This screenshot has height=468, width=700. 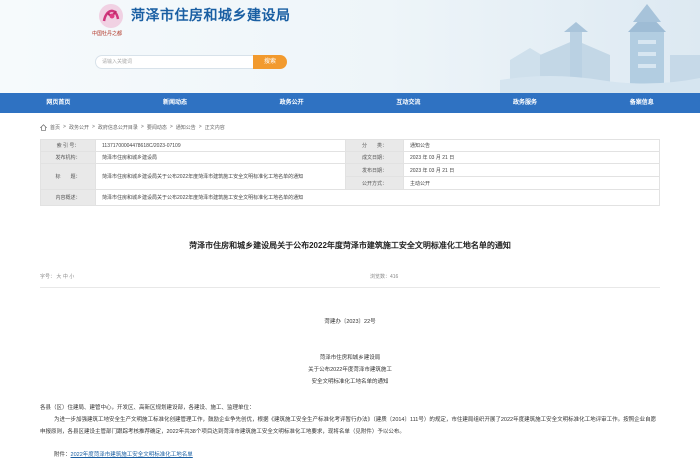 I want to click on notice-heading-line-2: 关于公布2022年度菏泽市建筑施工, so click(x=350, y=370).